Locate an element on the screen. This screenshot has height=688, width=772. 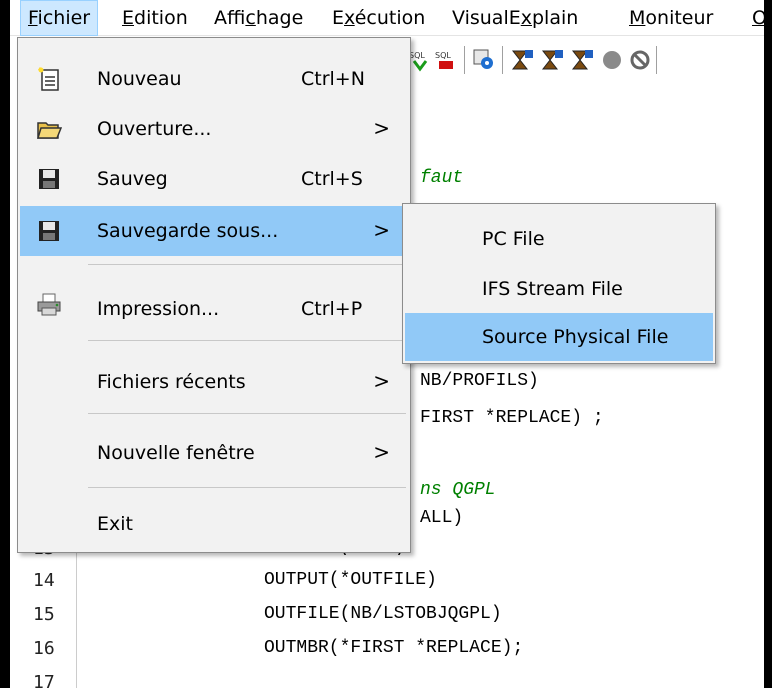
menu-item-fichiers-recents: Fichiers récents > is located at coordinates (214, 382).